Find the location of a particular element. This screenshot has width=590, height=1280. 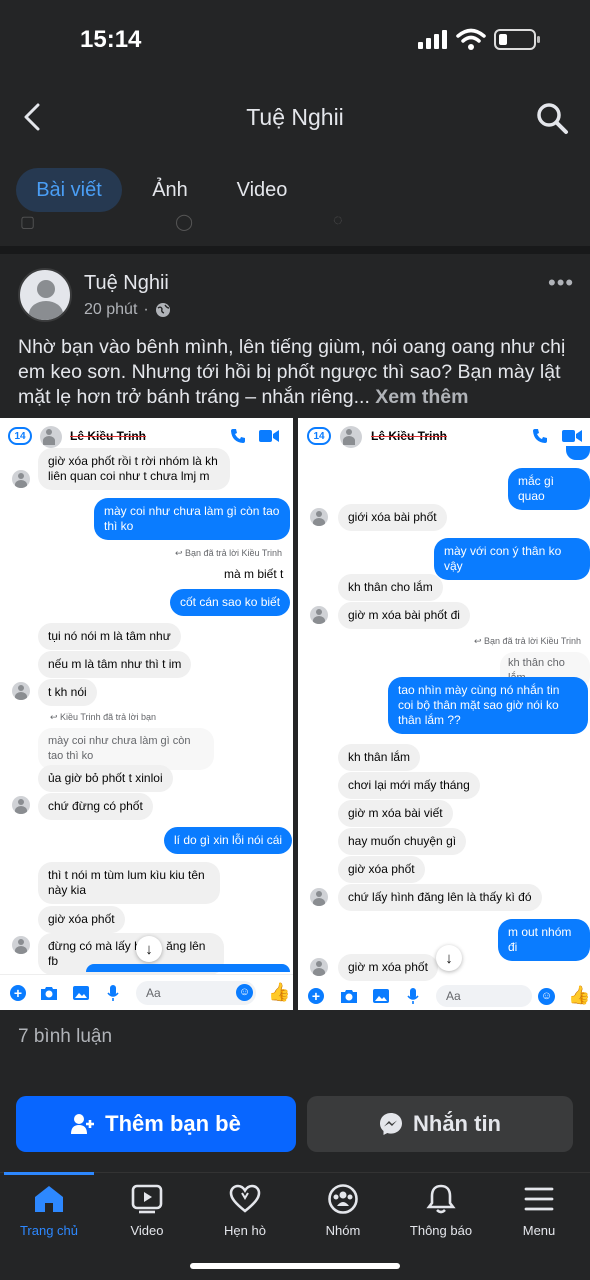

message-label: Nhắn tin is located at coordinates (457, 1123).